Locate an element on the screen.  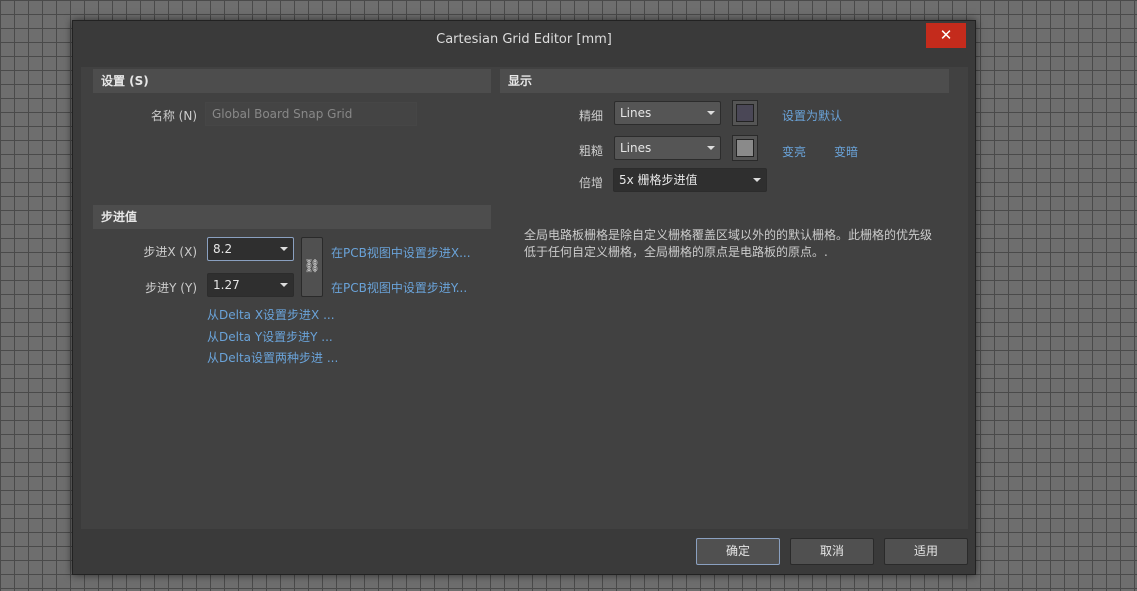
lighter-link: 变亮 is located at coordinates (794, 151).